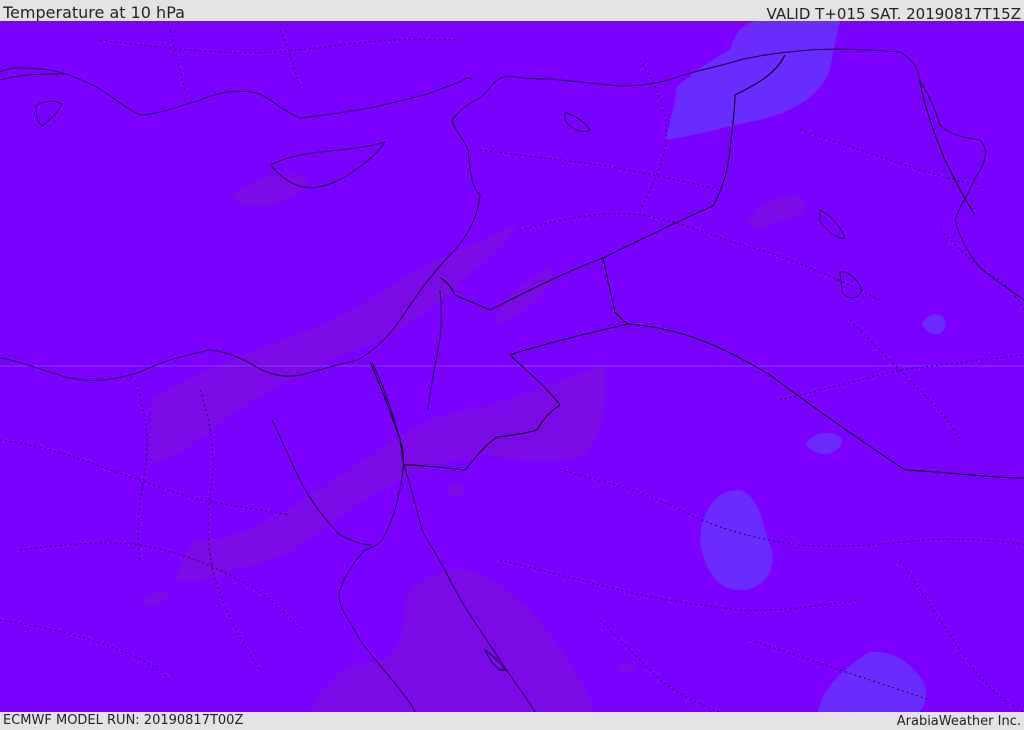  What do you see at coordinates (958, 721) in the screenshot?
I see `credit-label: ArabiaWeather Inc.` at bounding box center [958, 721].